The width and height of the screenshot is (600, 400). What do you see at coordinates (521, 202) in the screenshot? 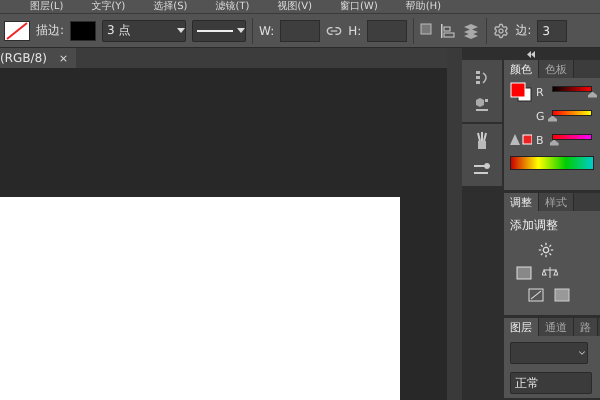
I see `panel-tab: 调整` at bounding box center [521, 202].